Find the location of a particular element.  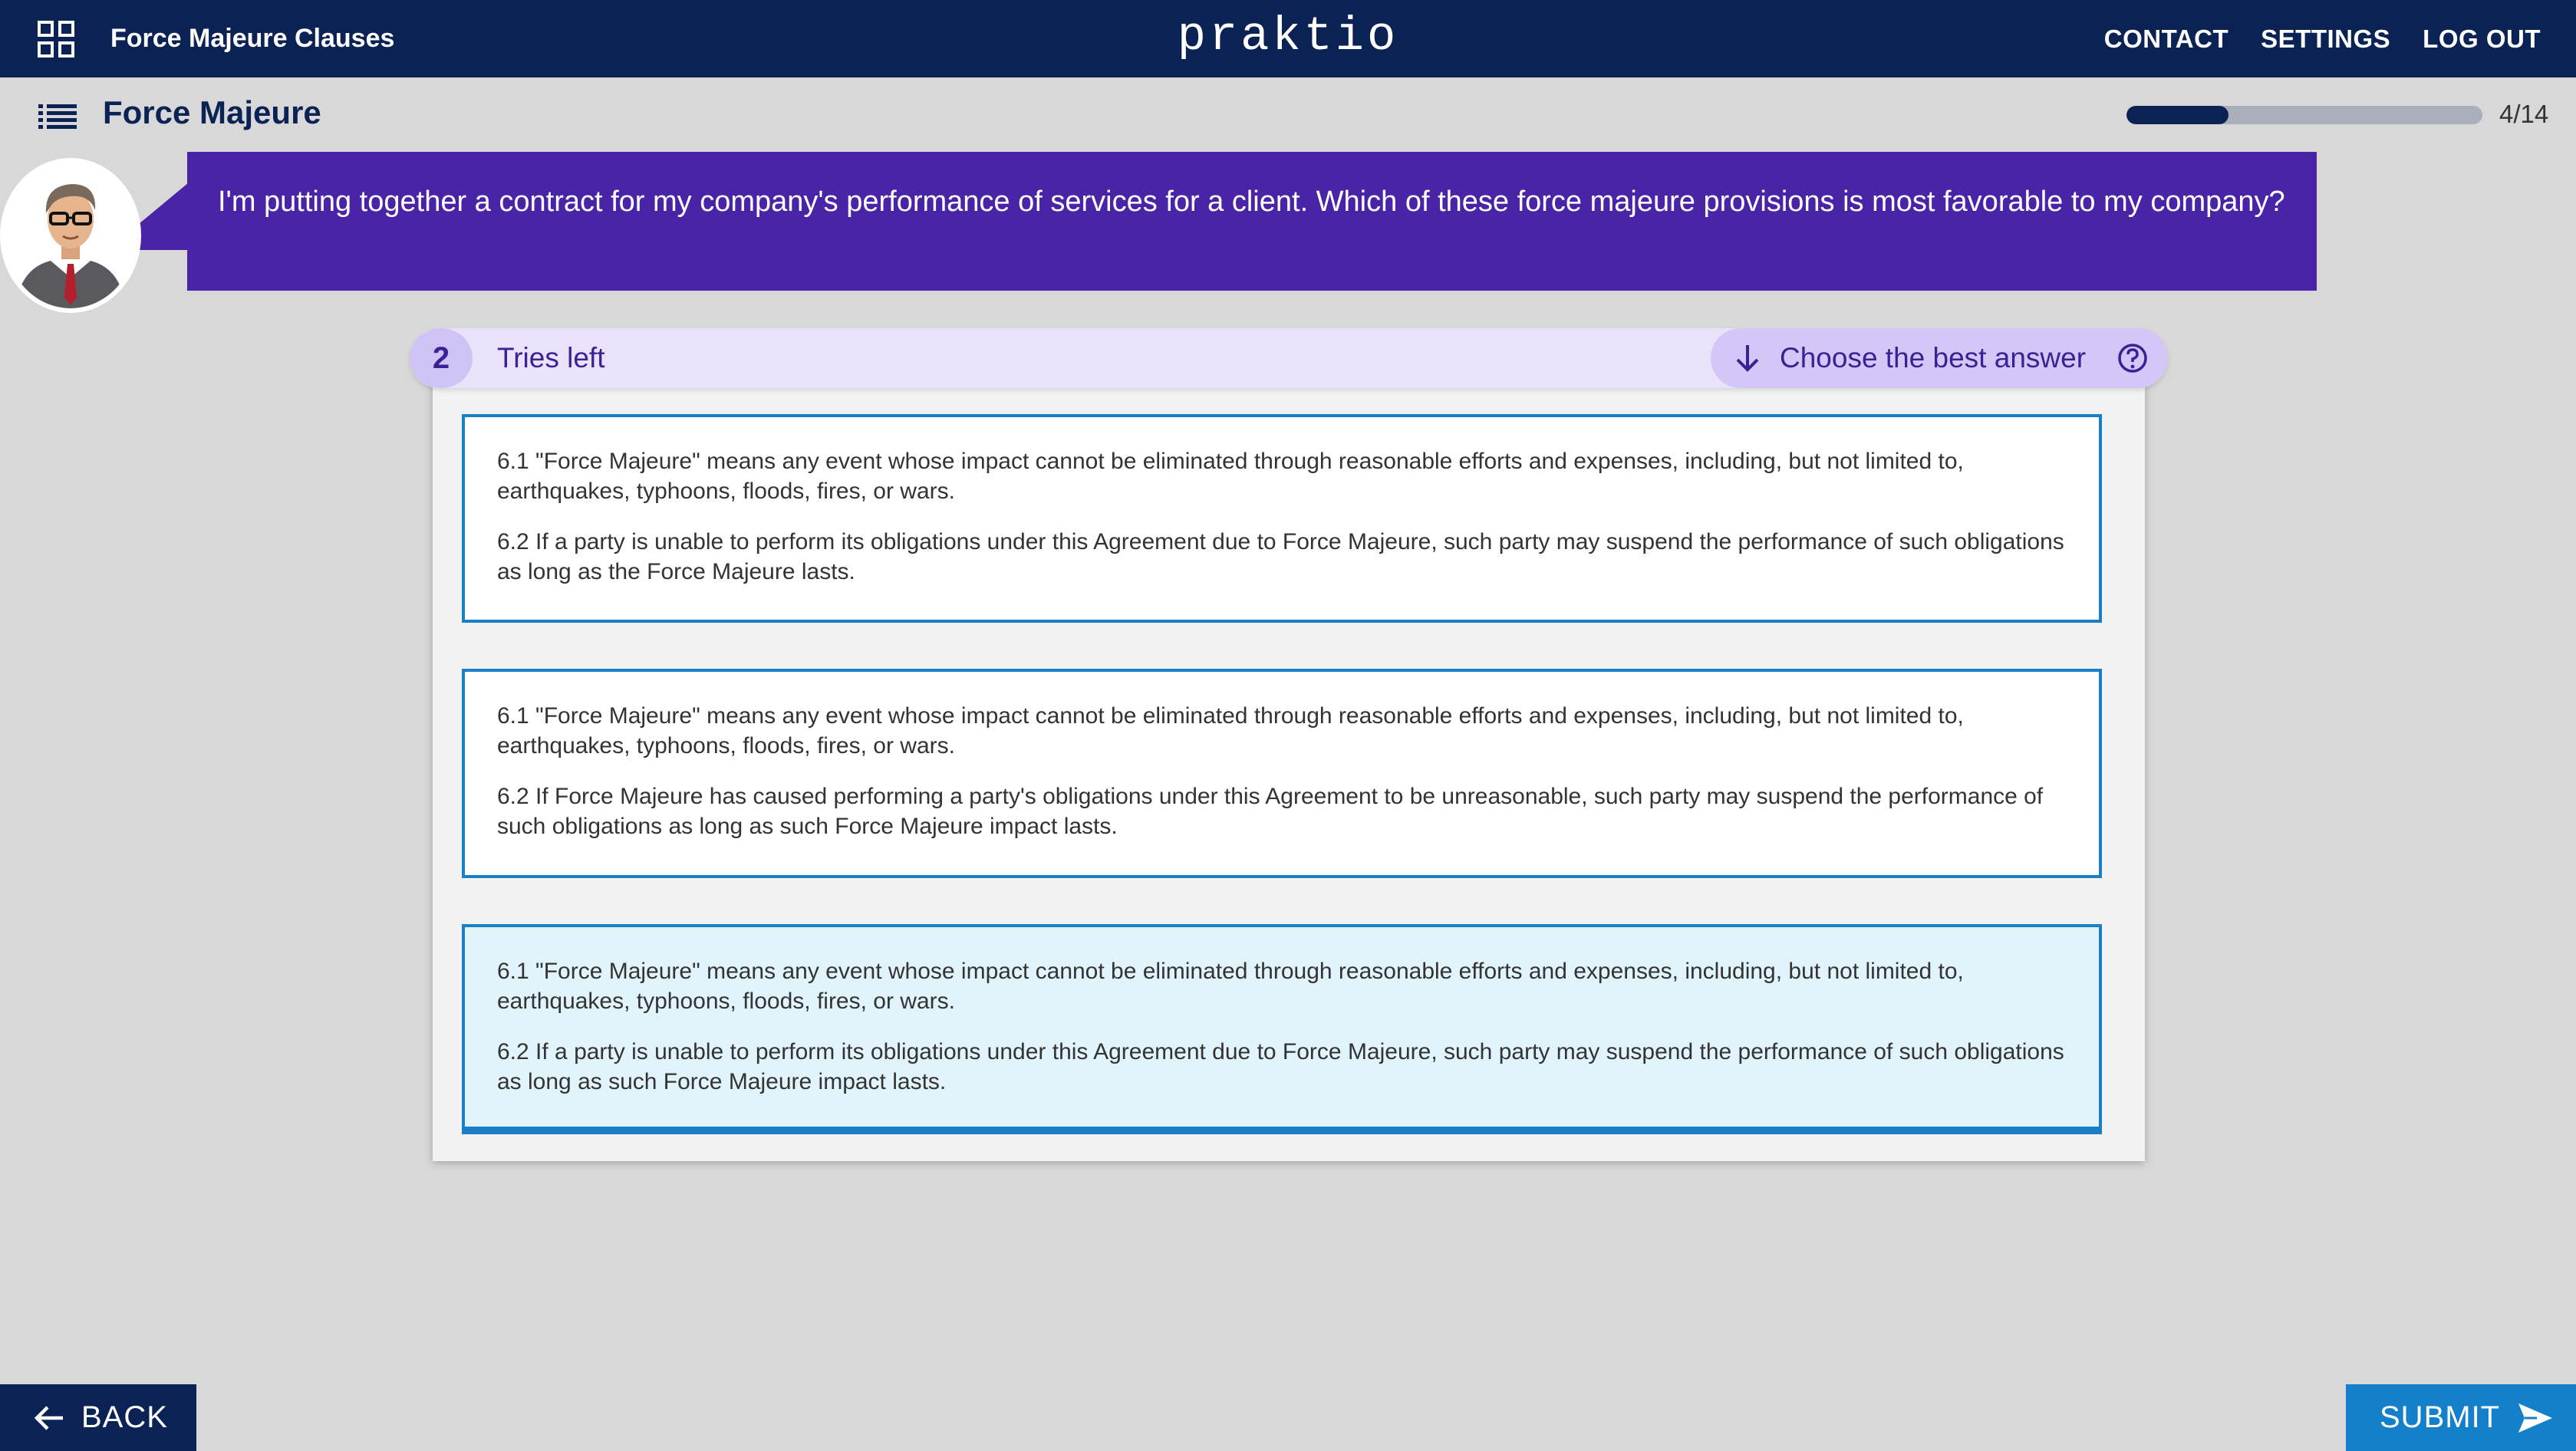

avatar is located at coordinates (70, 236).